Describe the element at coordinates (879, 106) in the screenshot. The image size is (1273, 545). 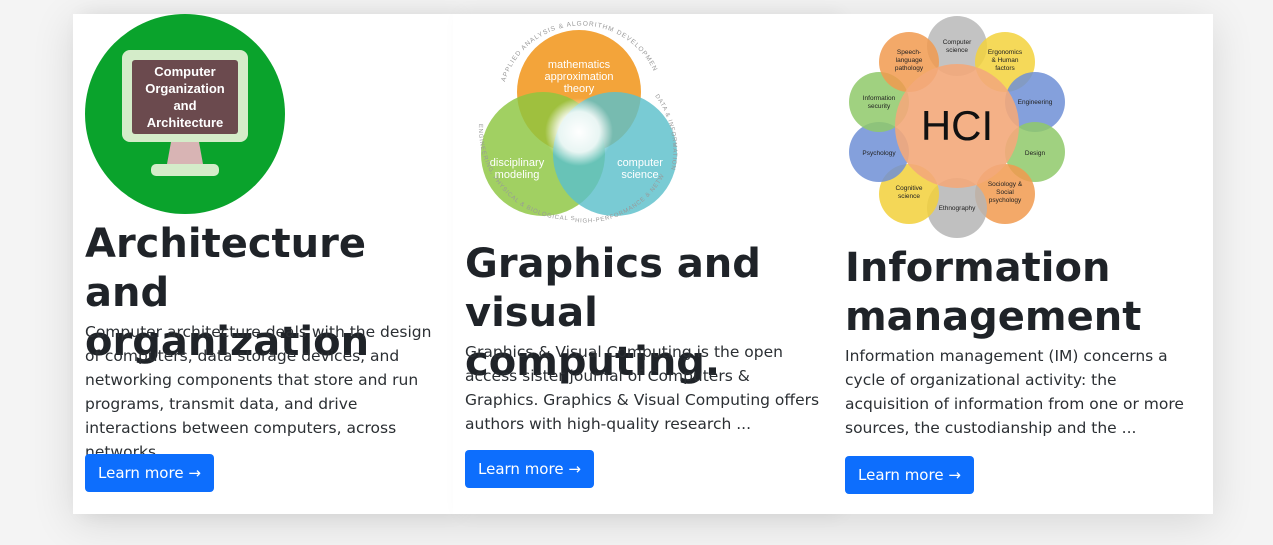
I see `petal-label: security` at that location.